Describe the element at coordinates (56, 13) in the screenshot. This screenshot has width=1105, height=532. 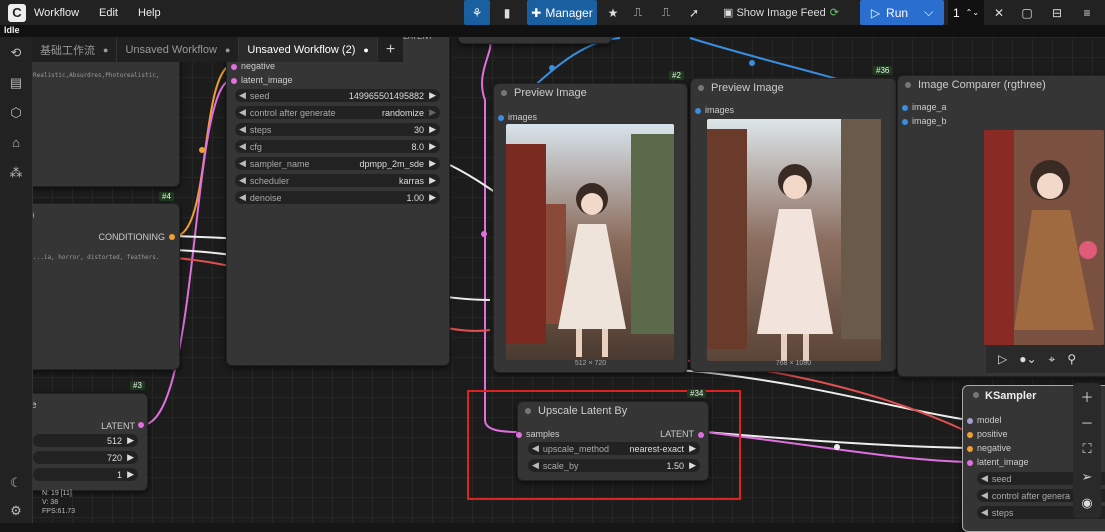
I see `menu-workflow: Workflow` at that location.